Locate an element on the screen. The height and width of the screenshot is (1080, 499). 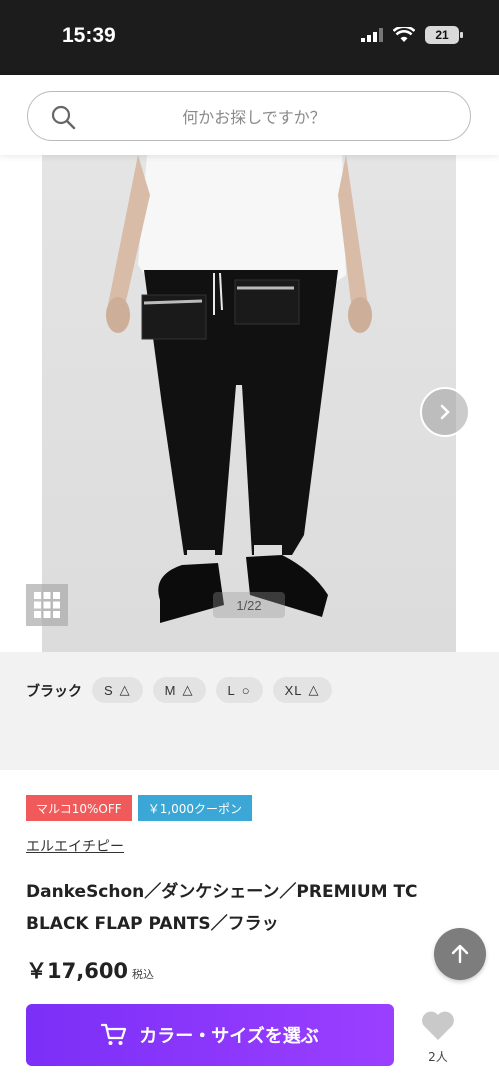
color-label: ブラック is located at coordinates (54, 692).